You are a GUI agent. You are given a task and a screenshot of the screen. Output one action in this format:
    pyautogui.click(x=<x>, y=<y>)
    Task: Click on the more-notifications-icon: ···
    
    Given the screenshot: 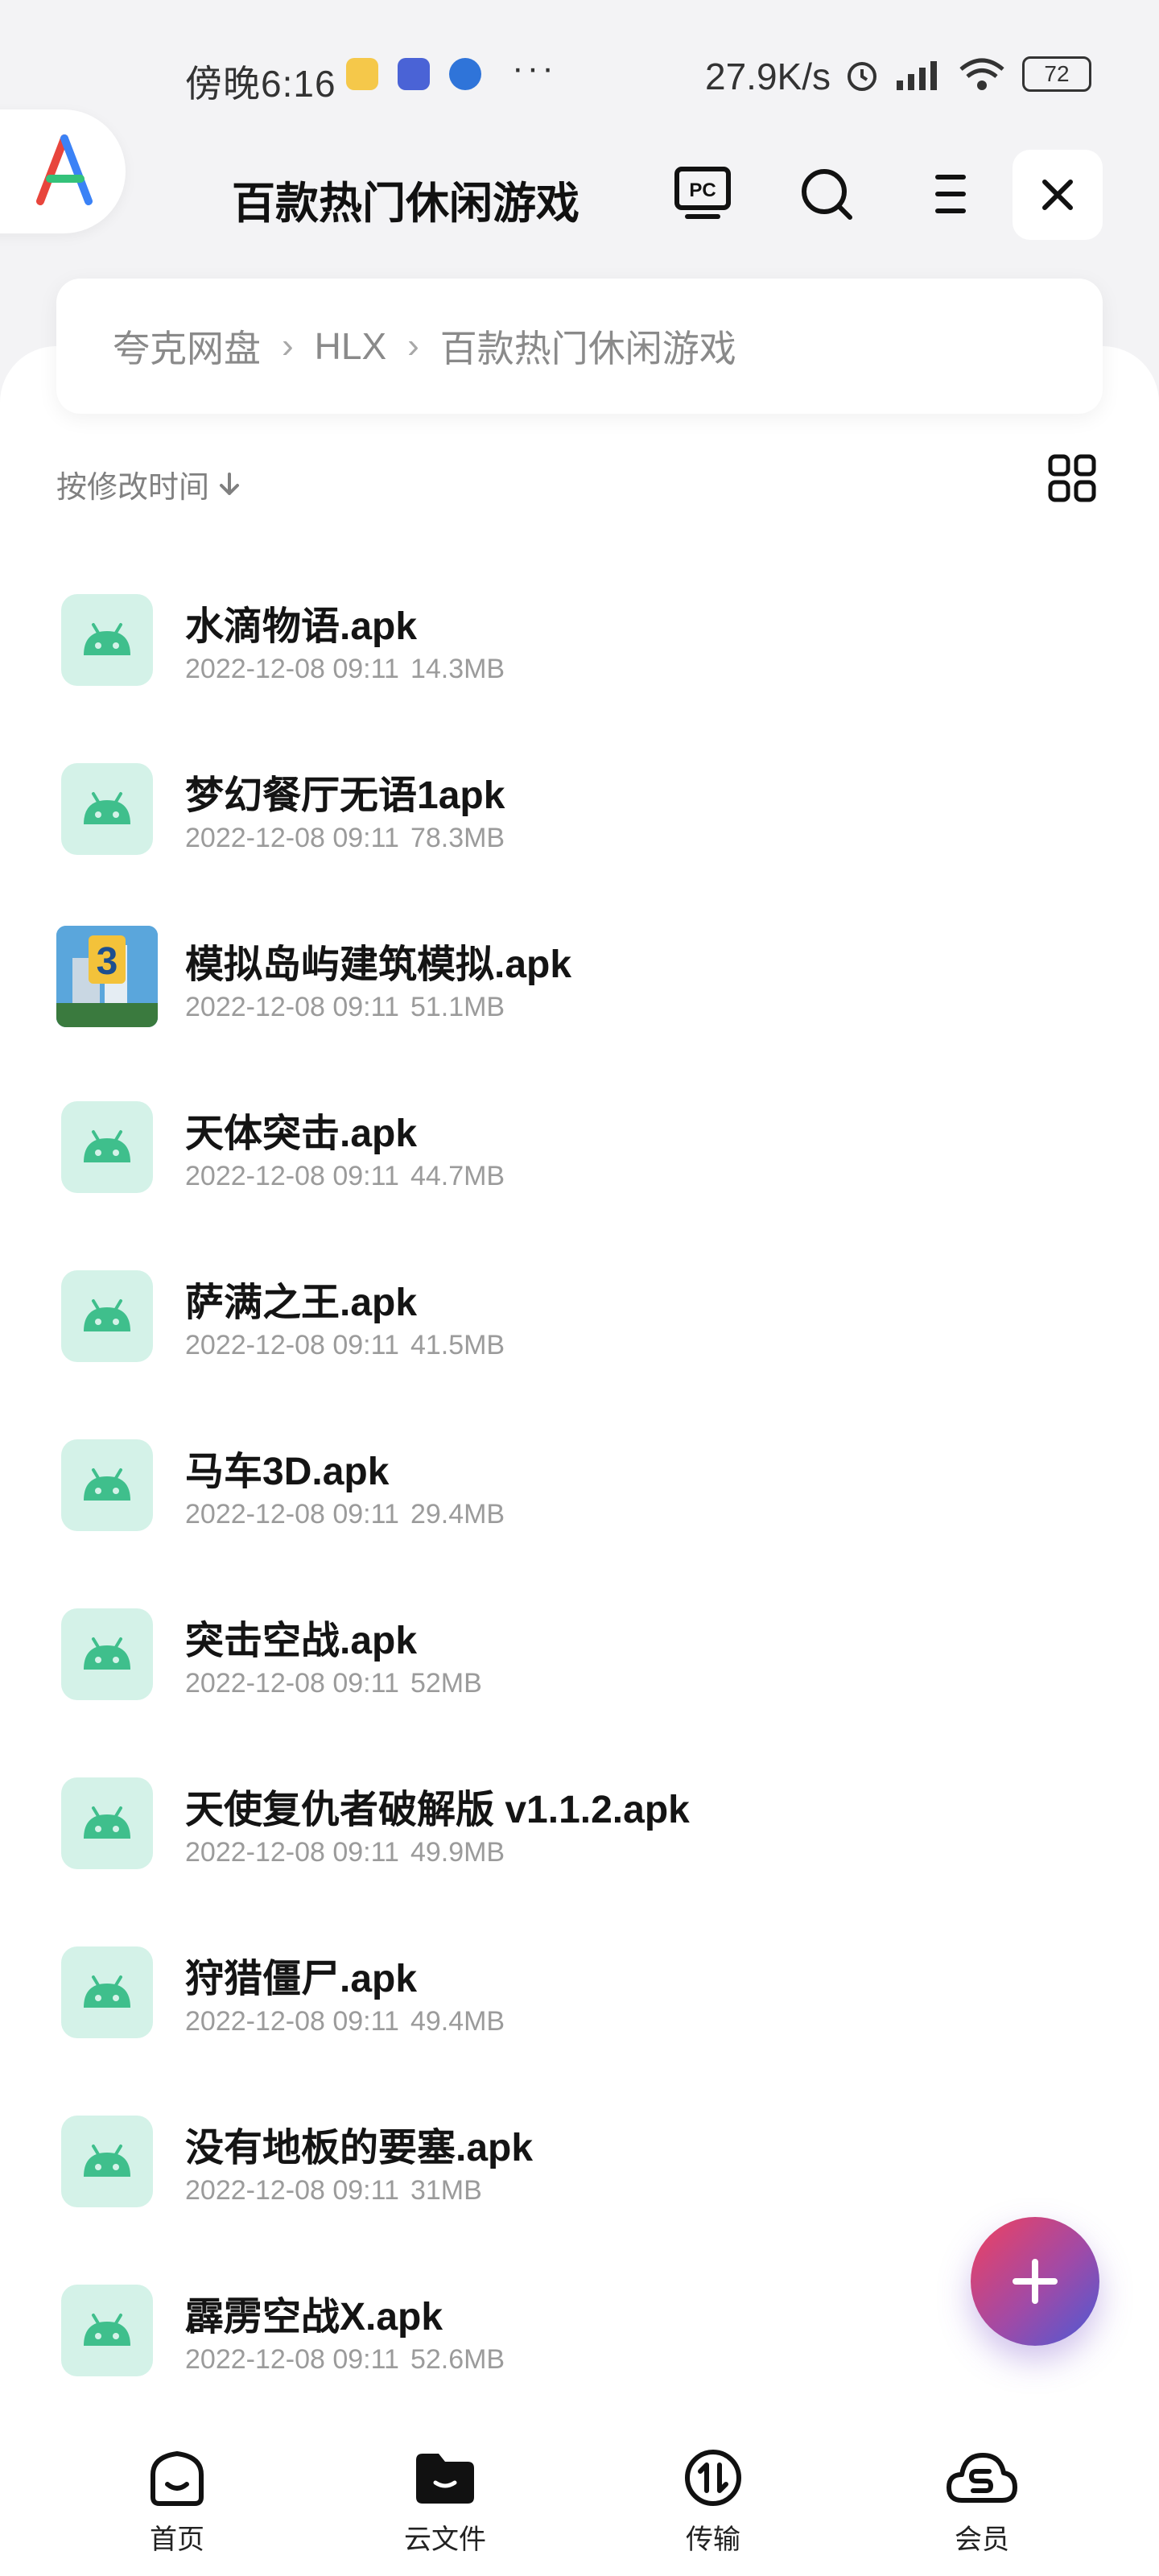 What is the action you would take?
    pyautogui.click(x=534, y=68)
    